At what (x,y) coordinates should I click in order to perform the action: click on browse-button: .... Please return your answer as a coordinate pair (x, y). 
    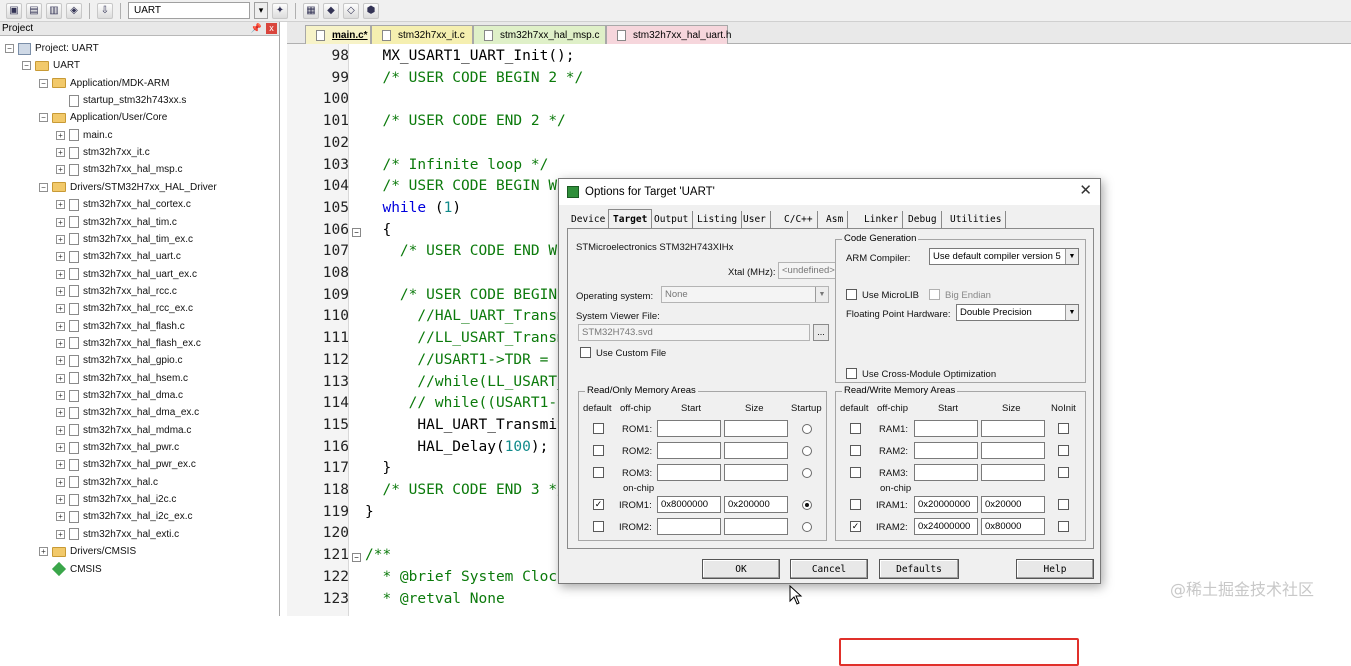
    Looking at the image, I should click on (821, 332).